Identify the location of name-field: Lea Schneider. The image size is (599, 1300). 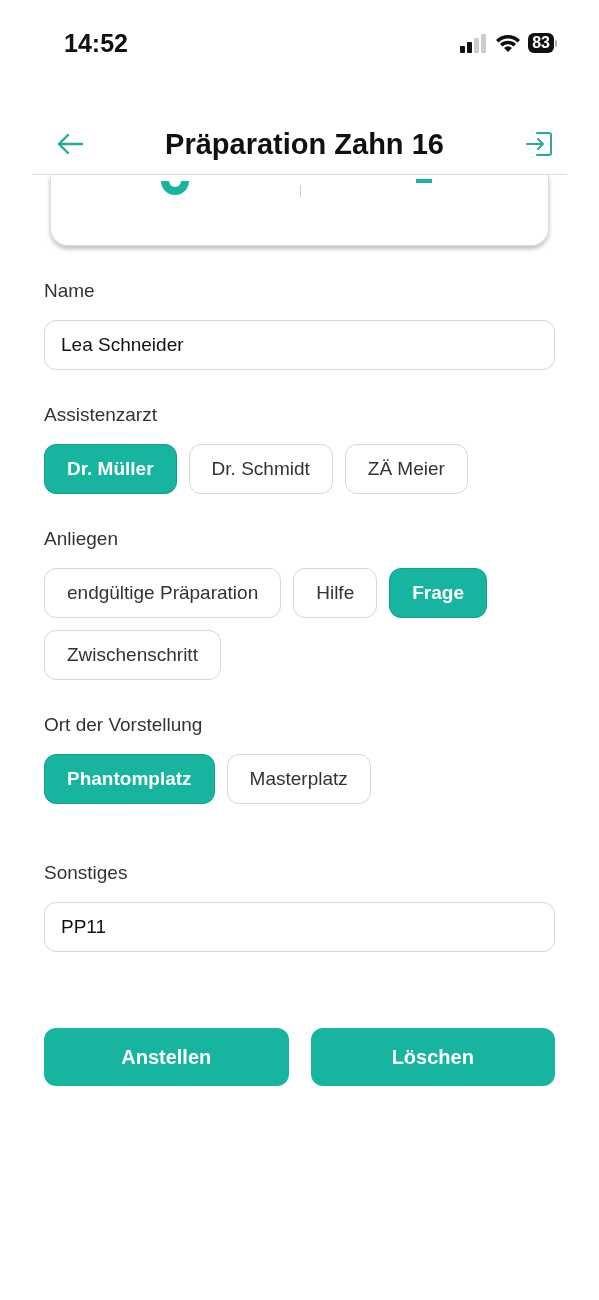
(299, 345).